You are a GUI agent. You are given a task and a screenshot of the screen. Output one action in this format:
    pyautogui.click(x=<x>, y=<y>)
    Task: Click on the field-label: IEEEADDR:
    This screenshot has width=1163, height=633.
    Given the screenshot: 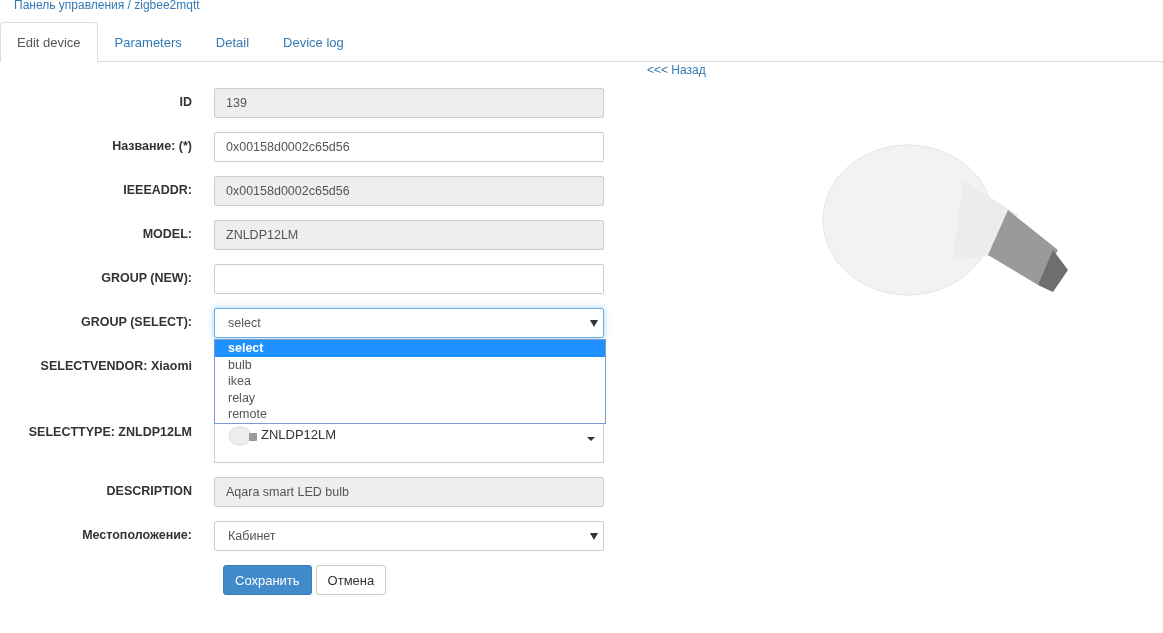 What is the action you would take?
    pyautogui.click(x=157, y=189)
    